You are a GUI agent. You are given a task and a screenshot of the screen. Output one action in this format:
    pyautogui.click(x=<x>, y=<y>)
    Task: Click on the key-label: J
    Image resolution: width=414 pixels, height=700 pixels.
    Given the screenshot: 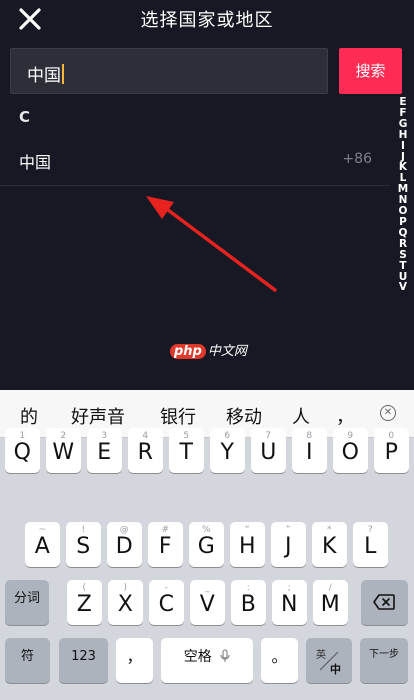 What is the action you would take?
    pyautogui.click(x=288, y=546)
    